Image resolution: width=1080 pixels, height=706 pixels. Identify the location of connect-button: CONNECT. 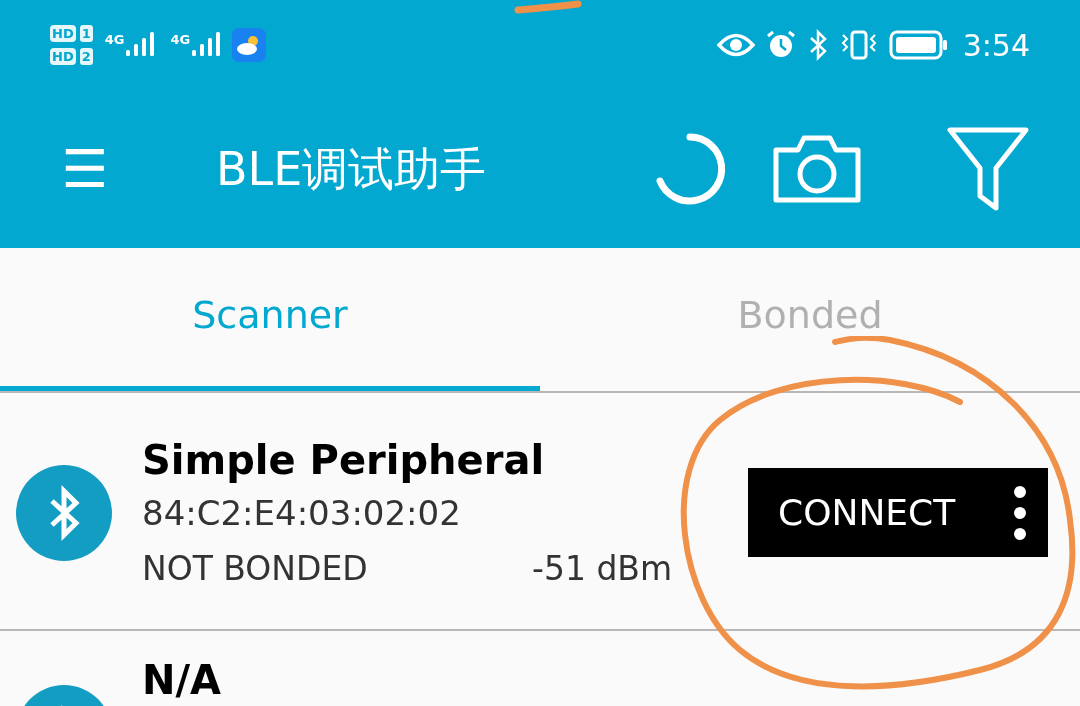
(898, 512).